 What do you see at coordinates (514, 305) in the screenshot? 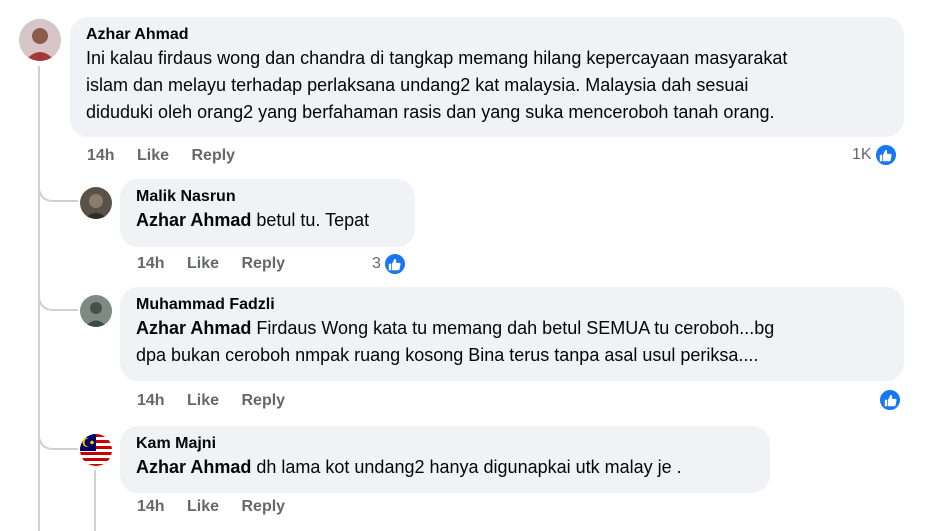
I see `comment-author: Muhammad Fadzli` at bounding box center [514, 305].